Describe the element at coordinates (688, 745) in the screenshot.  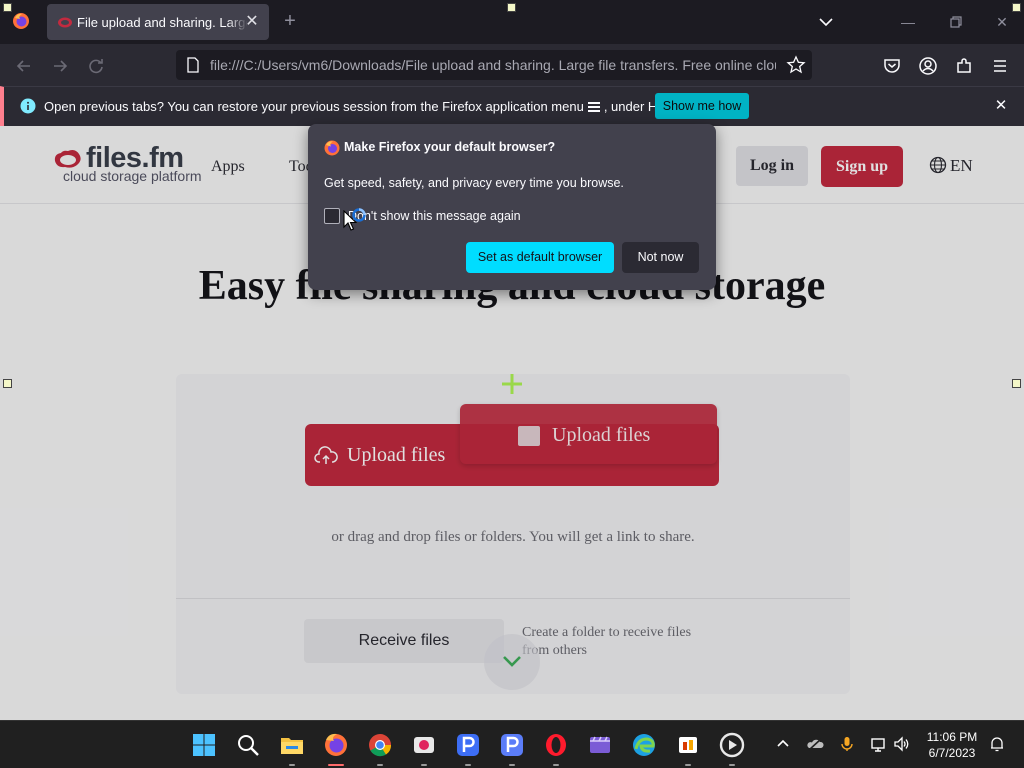
I see `office-icon` at that location.